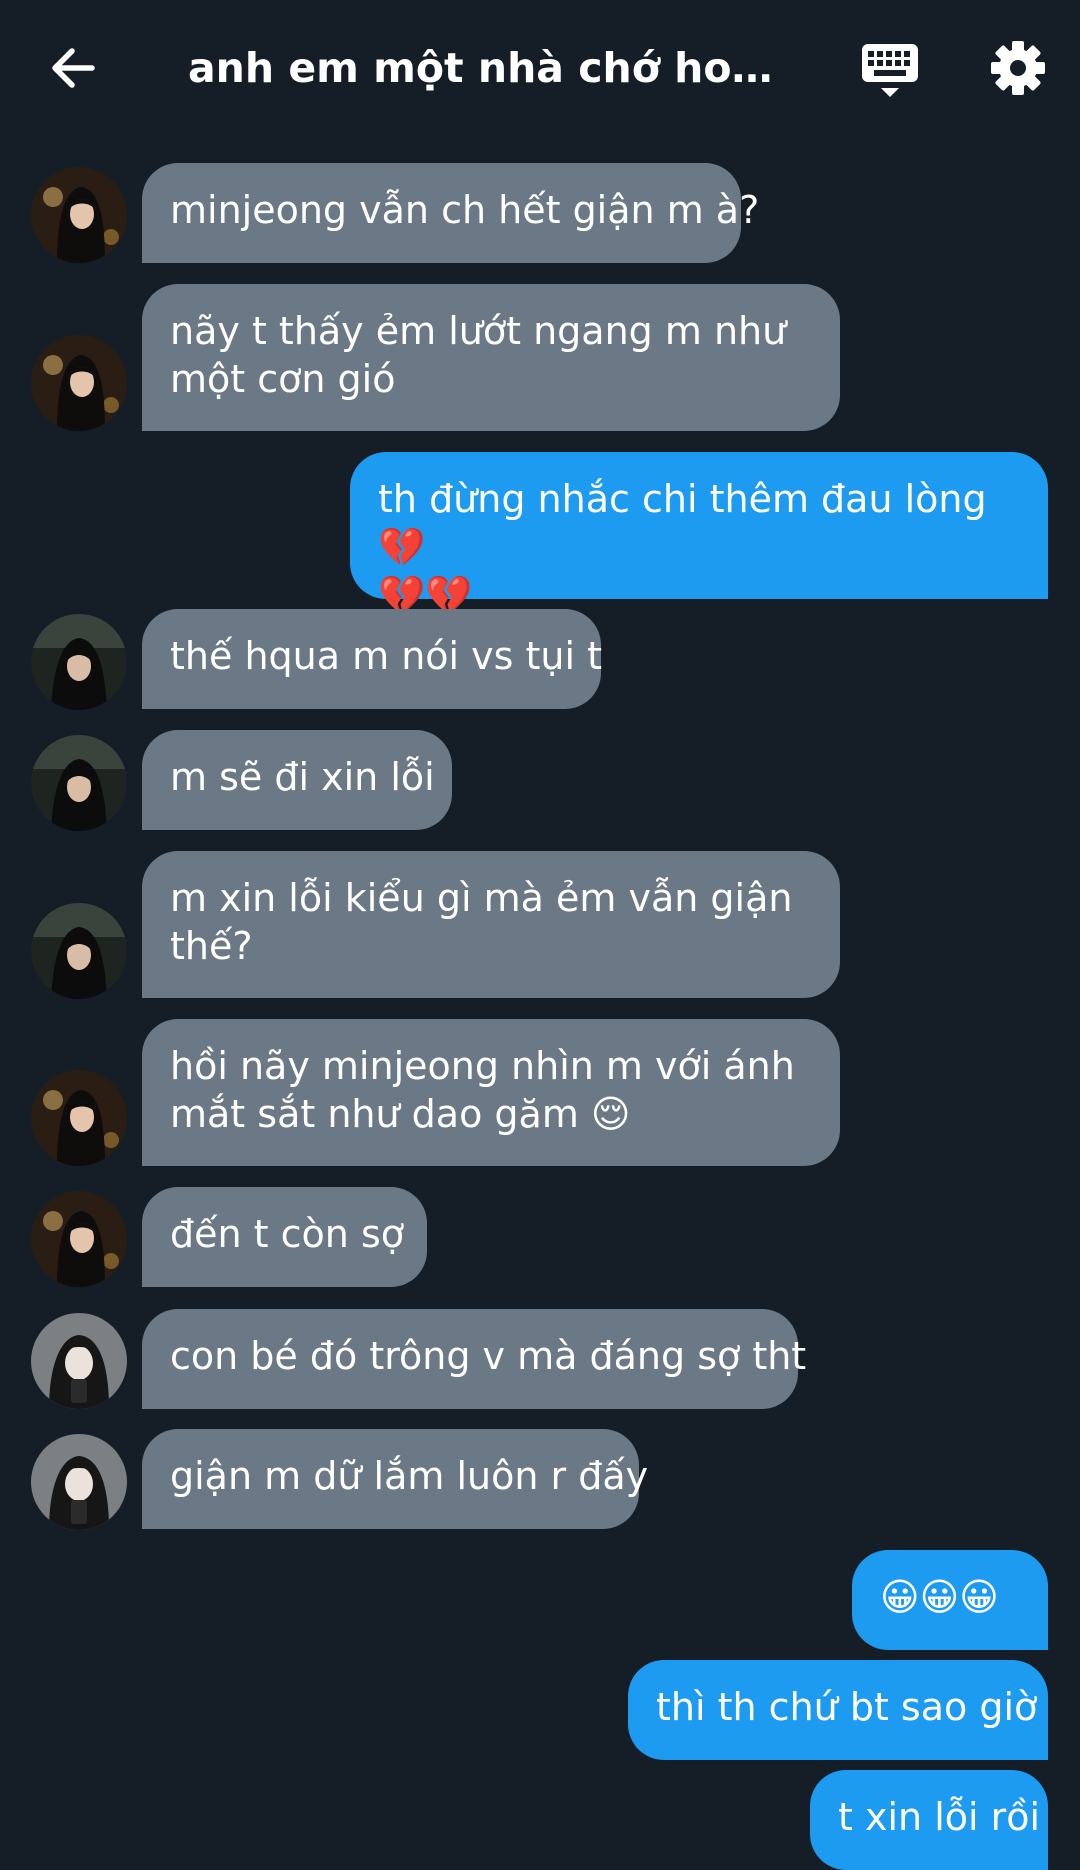 The width and height of the screenshot is (1080, 1870). Describe the element at coordinates (372, 659) in the screenshot. I see `message-bubble-incoming: thế hqua m nói vs tụi t` at that location.